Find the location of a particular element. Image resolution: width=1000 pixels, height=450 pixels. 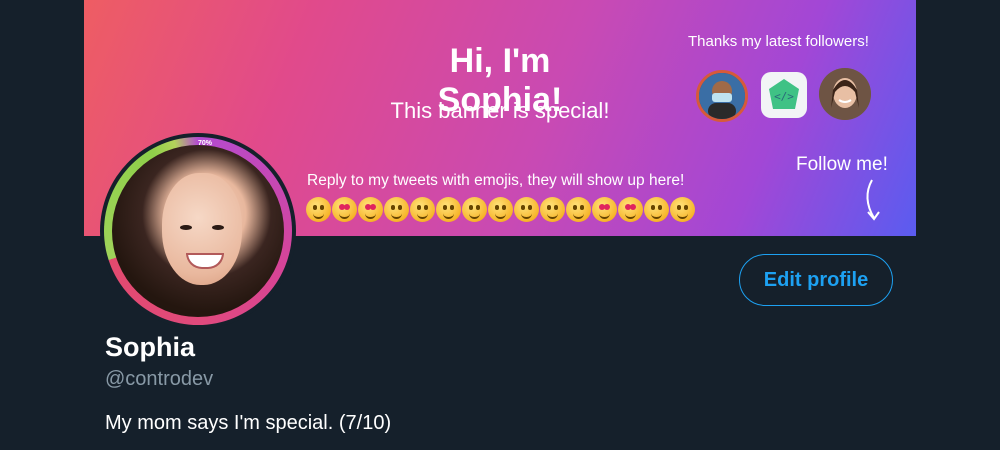

user-handle: @controdev is located at coordinates (159, 379).